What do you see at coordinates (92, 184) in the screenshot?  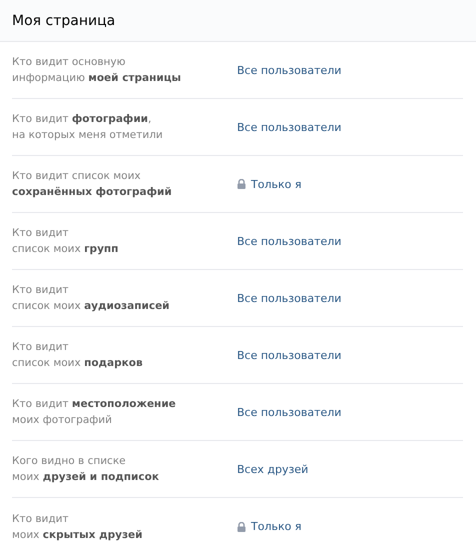 I see `setting-label: Кто видит список моих сохранённых фотографий` at bounding box center [92, 184].